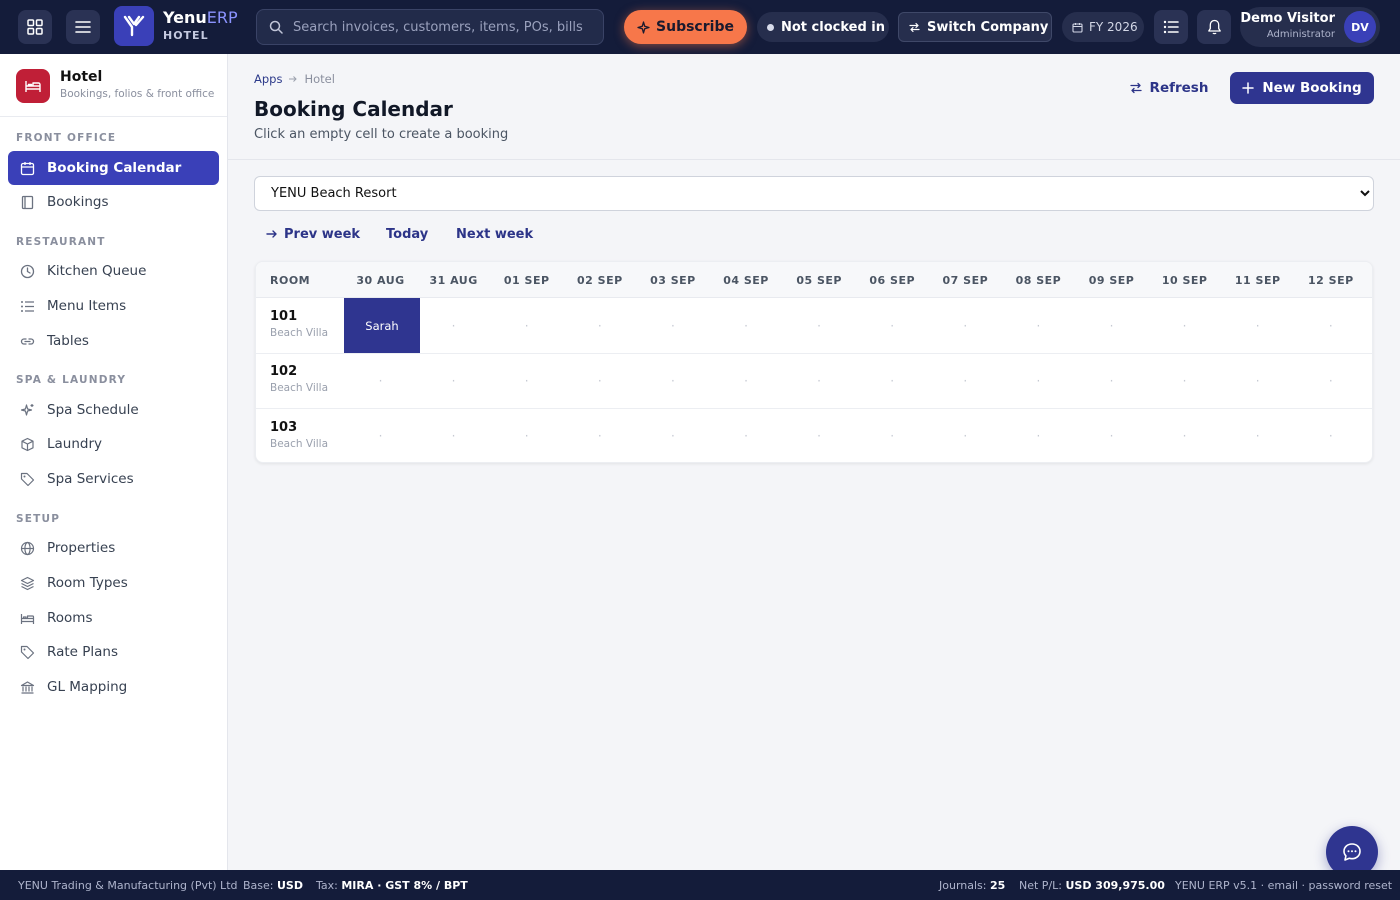  What do you see at coordinates (494, 234) in the screenshot?
I see `next-week-button: Next week` at bounding box center [494, 234].